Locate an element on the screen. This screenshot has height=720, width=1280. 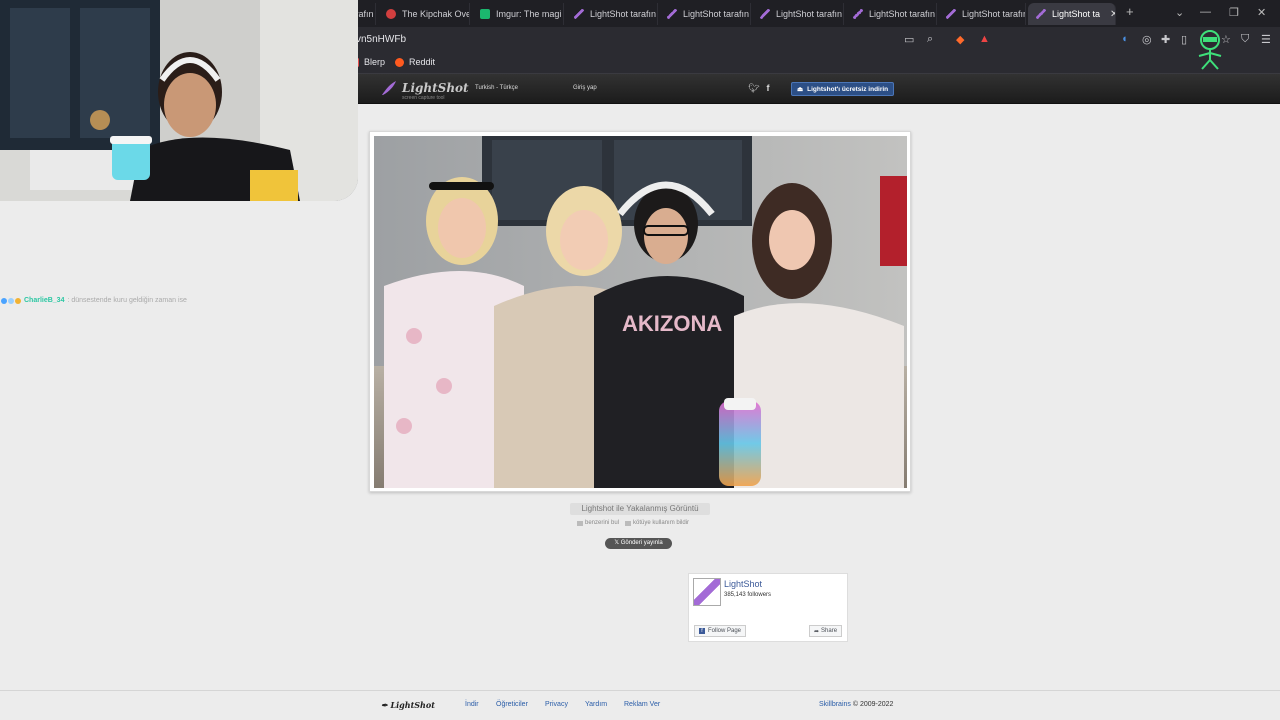
url-field: vn5nHWFb is located at coordinates (381, 39).